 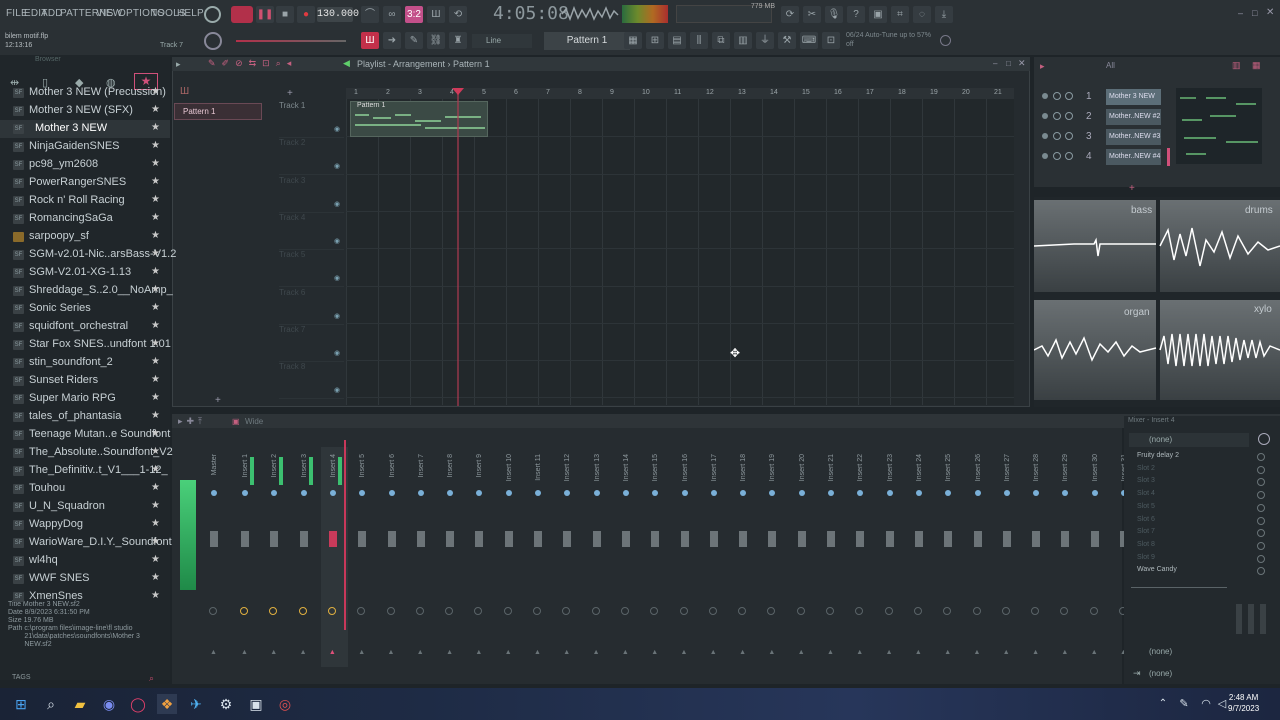 What do you see at coordinates (1008, 63) in the screenshot?
I see `playlist-maximize-icon: □` at bounding box center [1008, 63].